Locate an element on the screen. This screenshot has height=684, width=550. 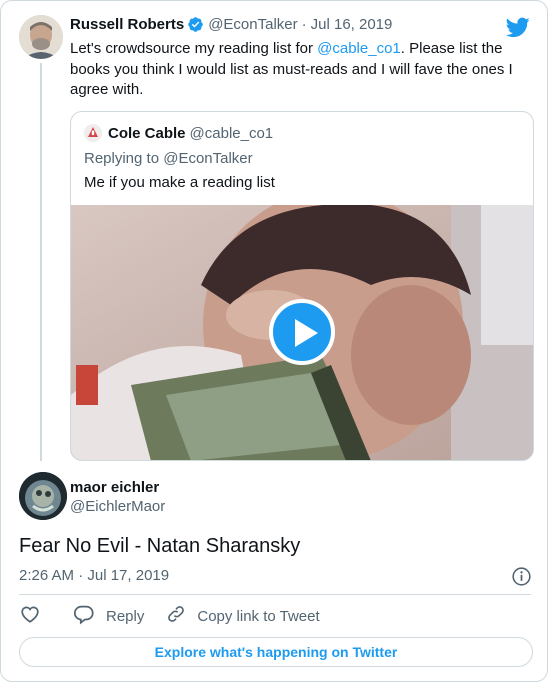
thread-connector-line is located at coordinates (41, 262).